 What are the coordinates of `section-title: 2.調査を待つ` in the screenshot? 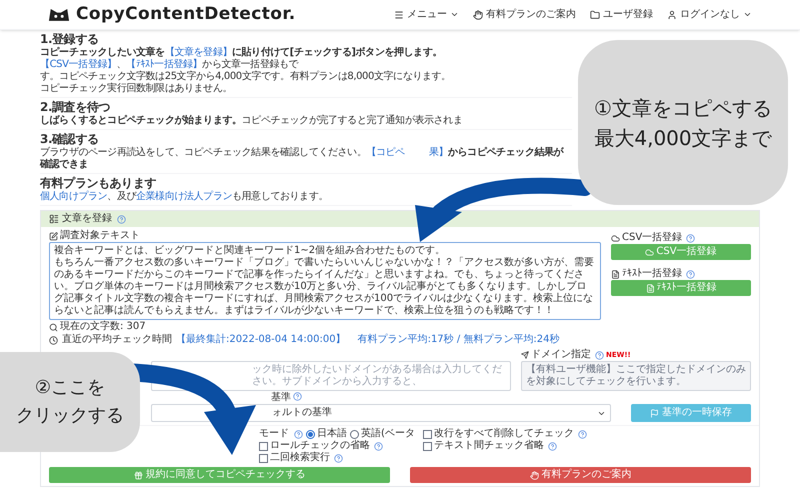 It's located at (75, 107).